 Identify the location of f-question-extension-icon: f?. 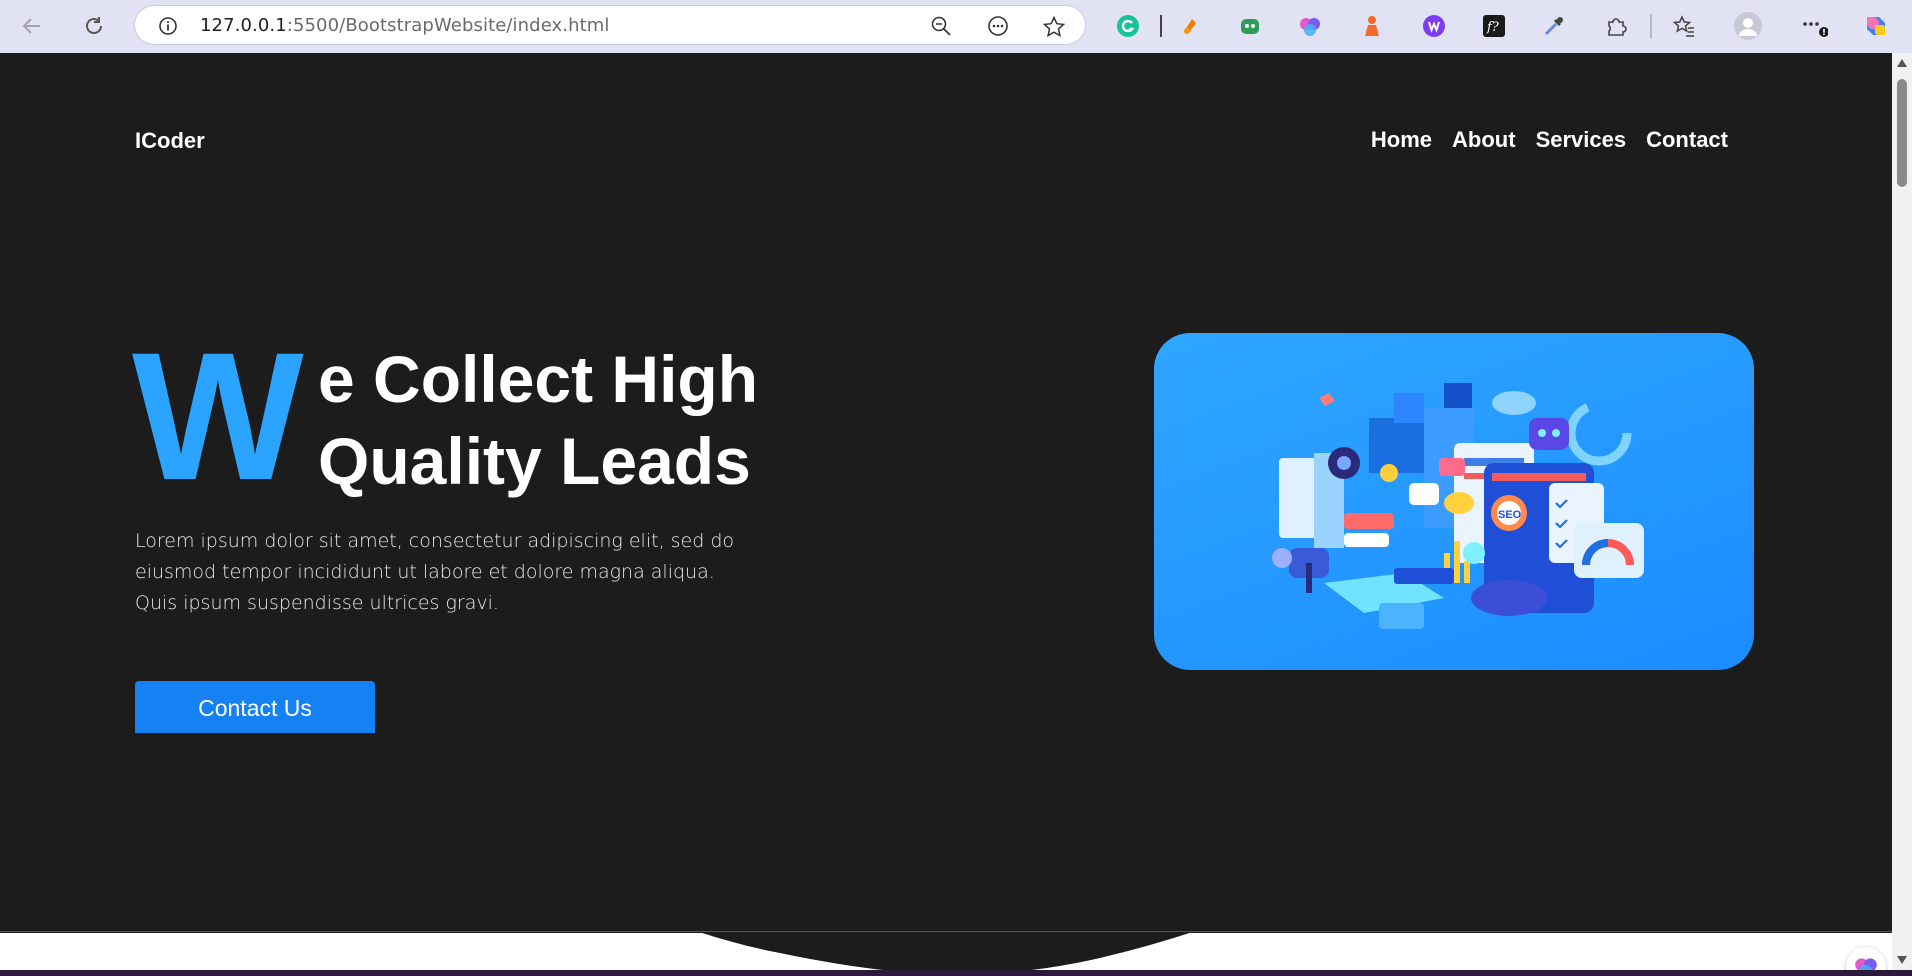
(1494, 26).